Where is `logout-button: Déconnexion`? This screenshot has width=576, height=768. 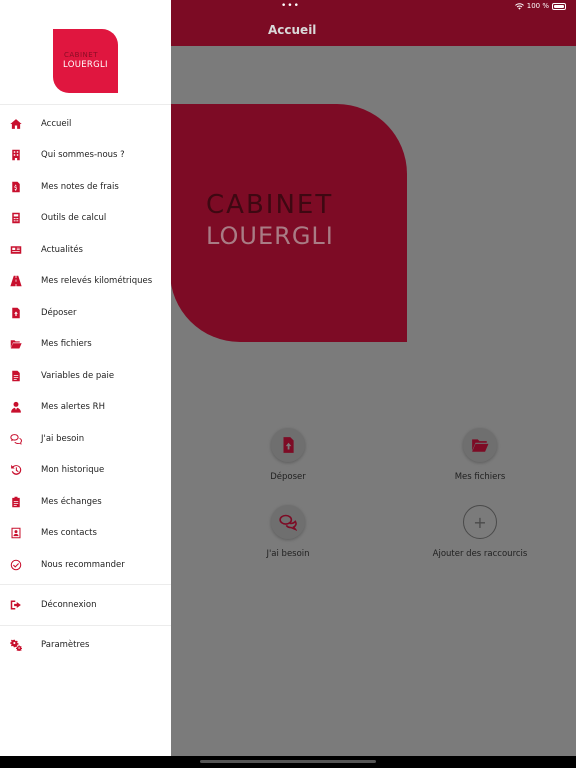 logout-button: Déconnexion is located at coordinates (85, 605).